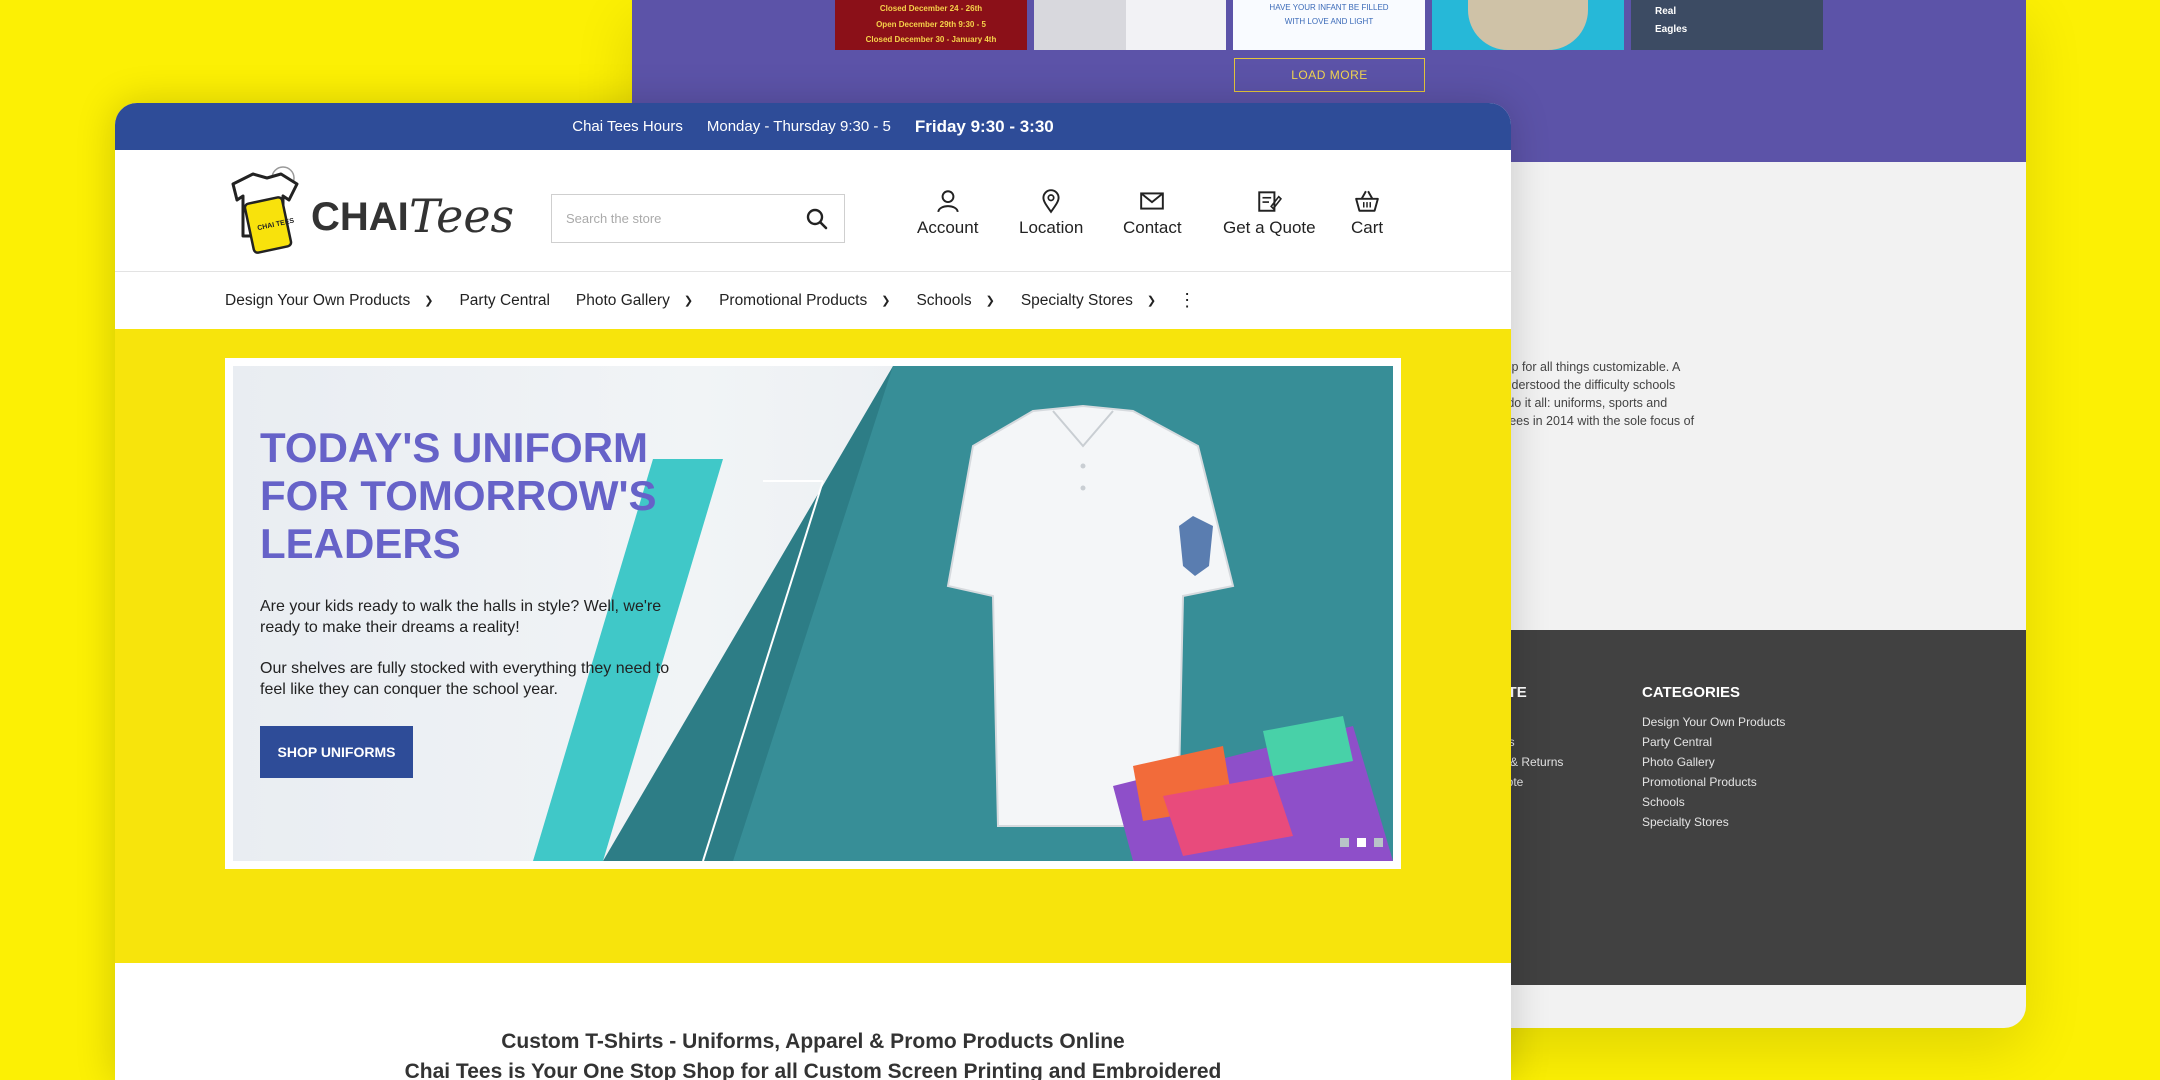  I want to click on nav-label: Photo Gallery, so click(622, 300).